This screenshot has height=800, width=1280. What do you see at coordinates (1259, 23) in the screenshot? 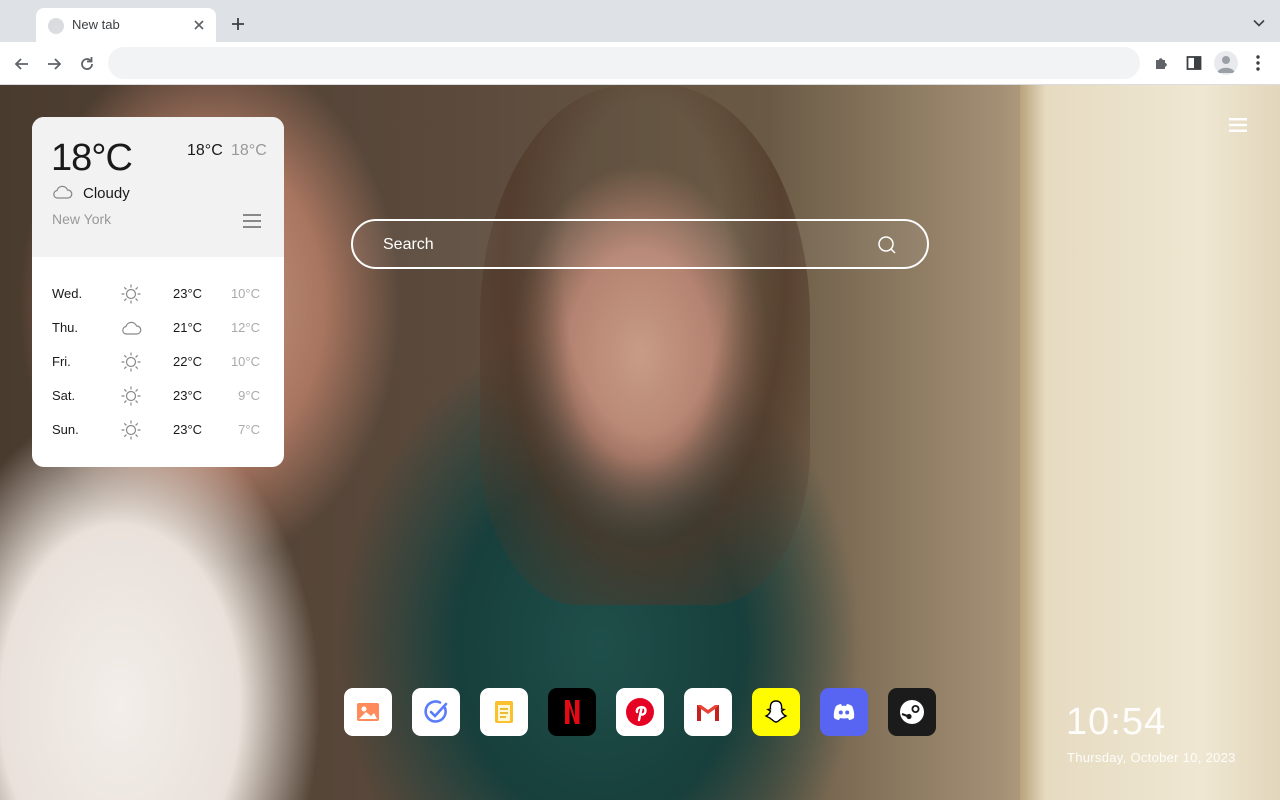
I see `chevron-down-icon` at bounding box center [1259, 23].